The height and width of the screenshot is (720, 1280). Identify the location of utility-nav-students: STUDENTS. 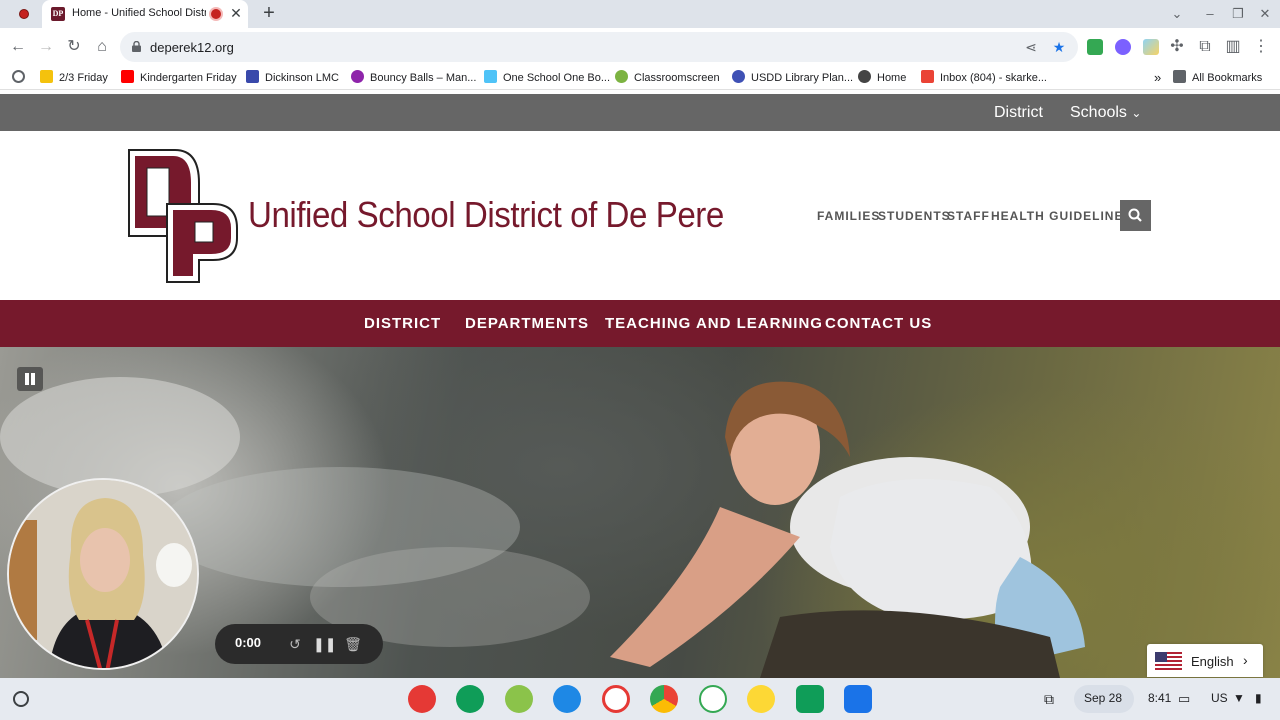
(914, 216).